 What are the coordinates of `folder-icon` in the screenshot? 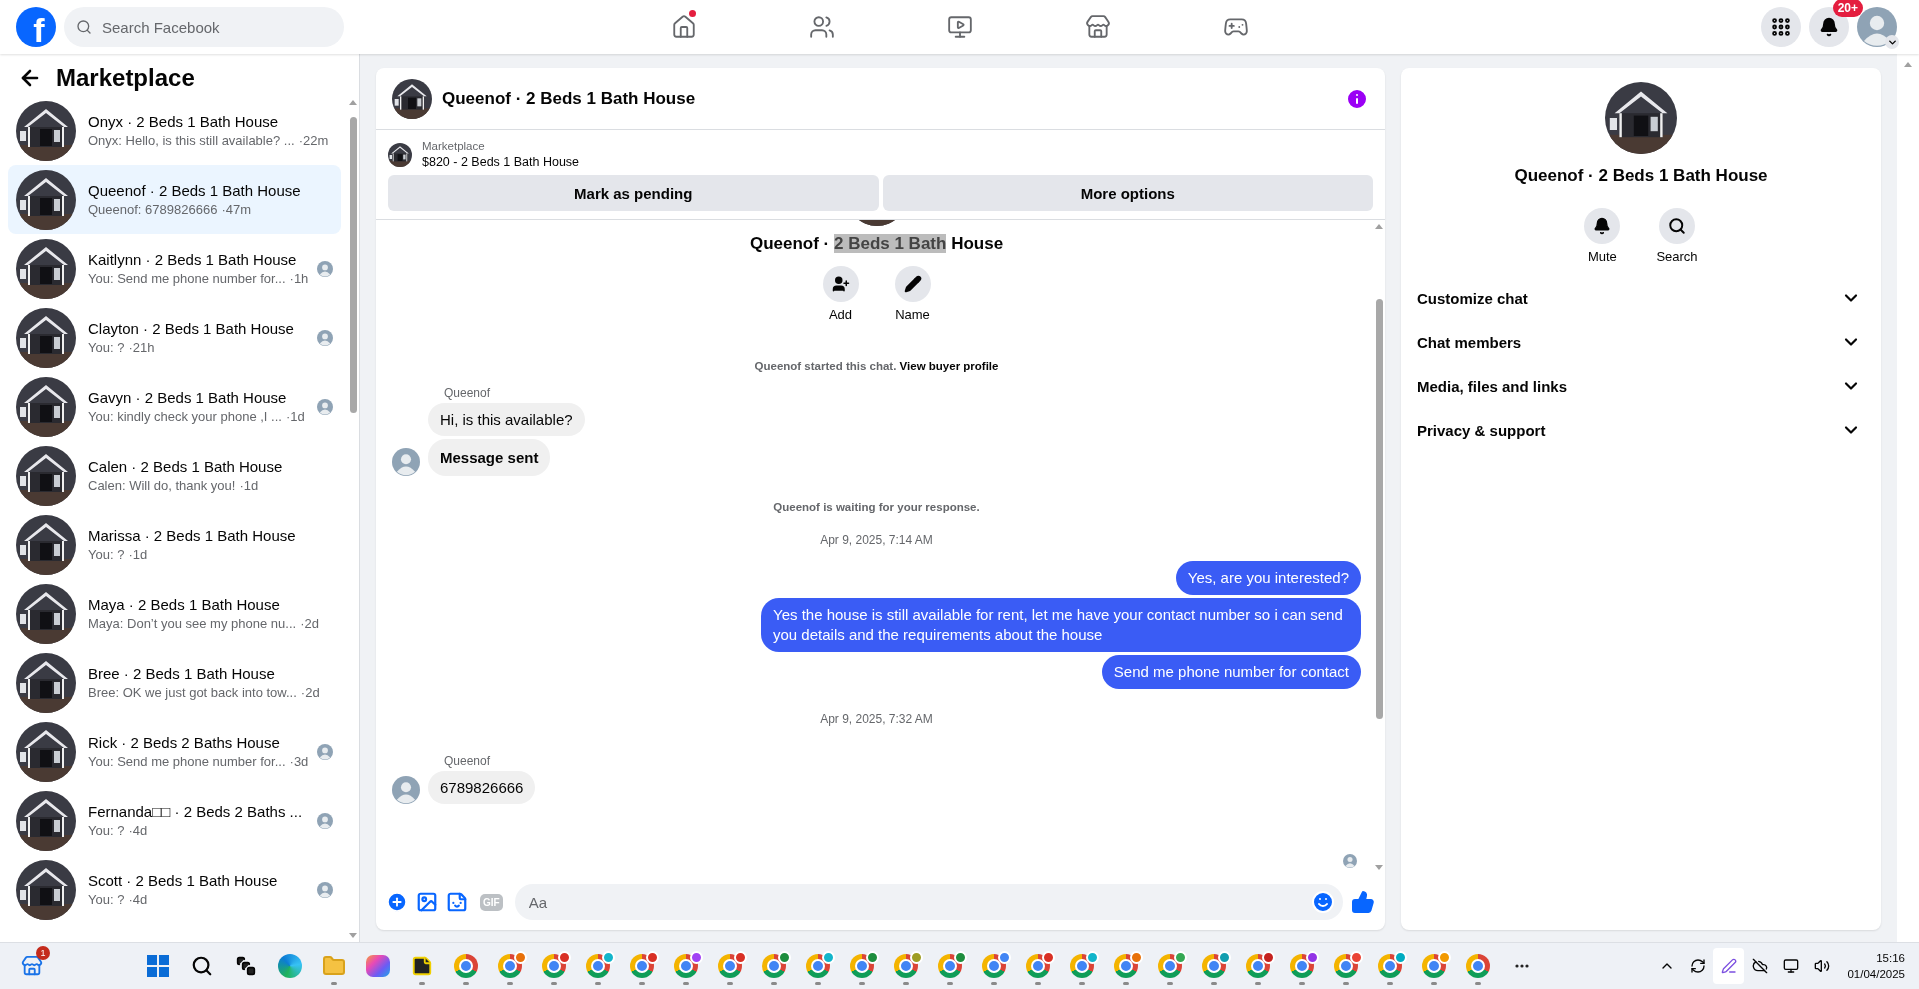 It's located at (334, 966).